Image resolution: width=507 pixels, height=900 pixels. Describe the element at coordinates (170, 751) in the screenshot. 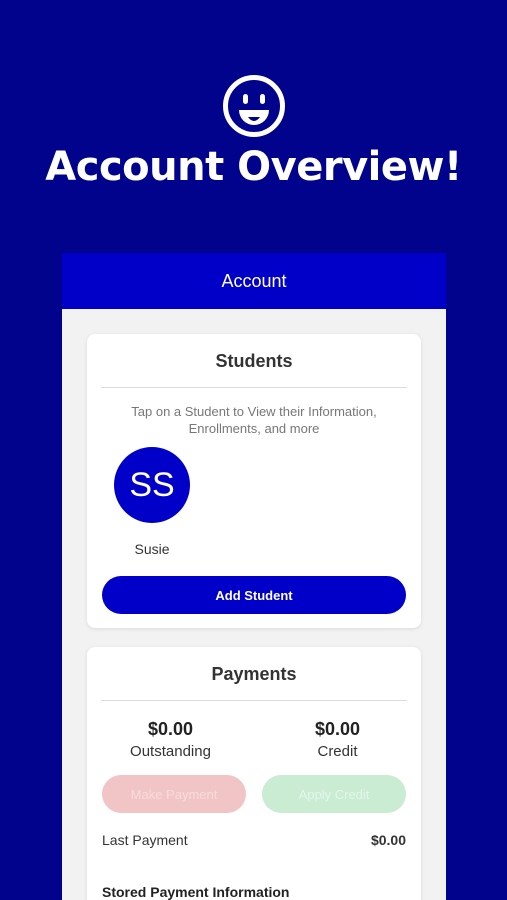

I see `outstanding-label: Outstanding` at that location.